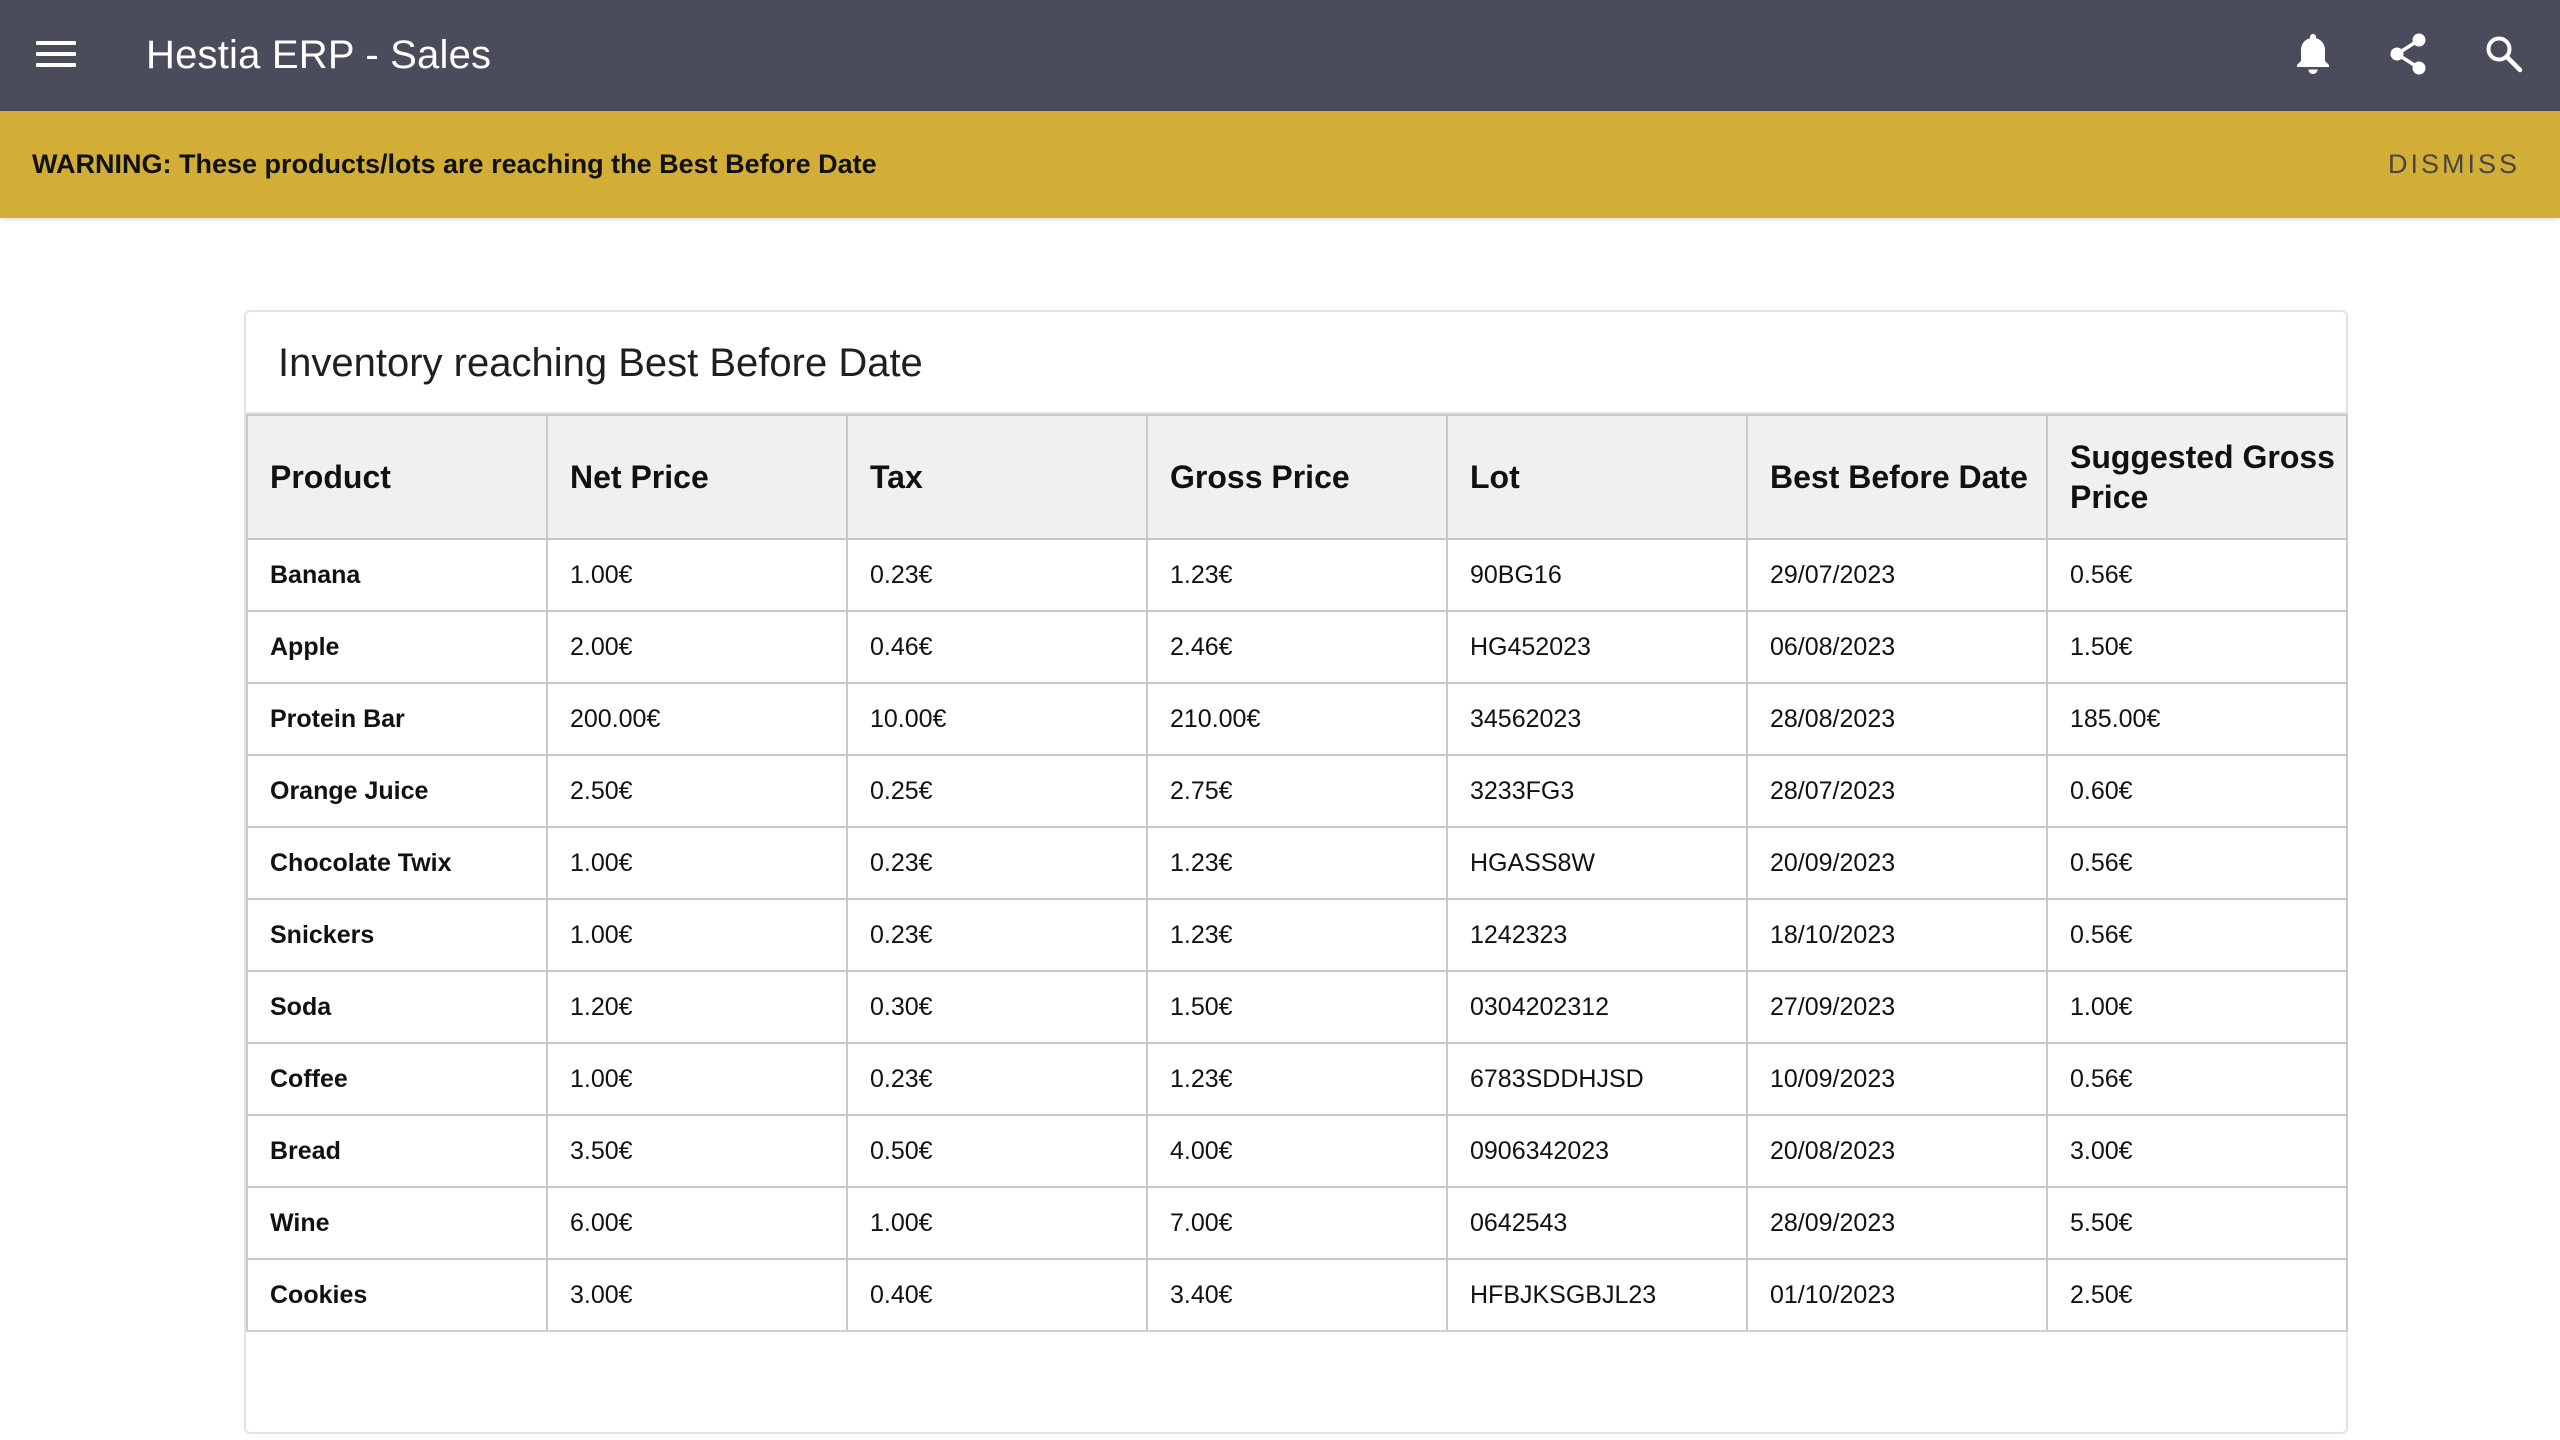 The height and width of the screenshot is (1440, 2560). What do you see at coordinates (697, 1223) in the screenshot?
I see `net-price-cell: 6.00€` at bounding box center [697, 1223].